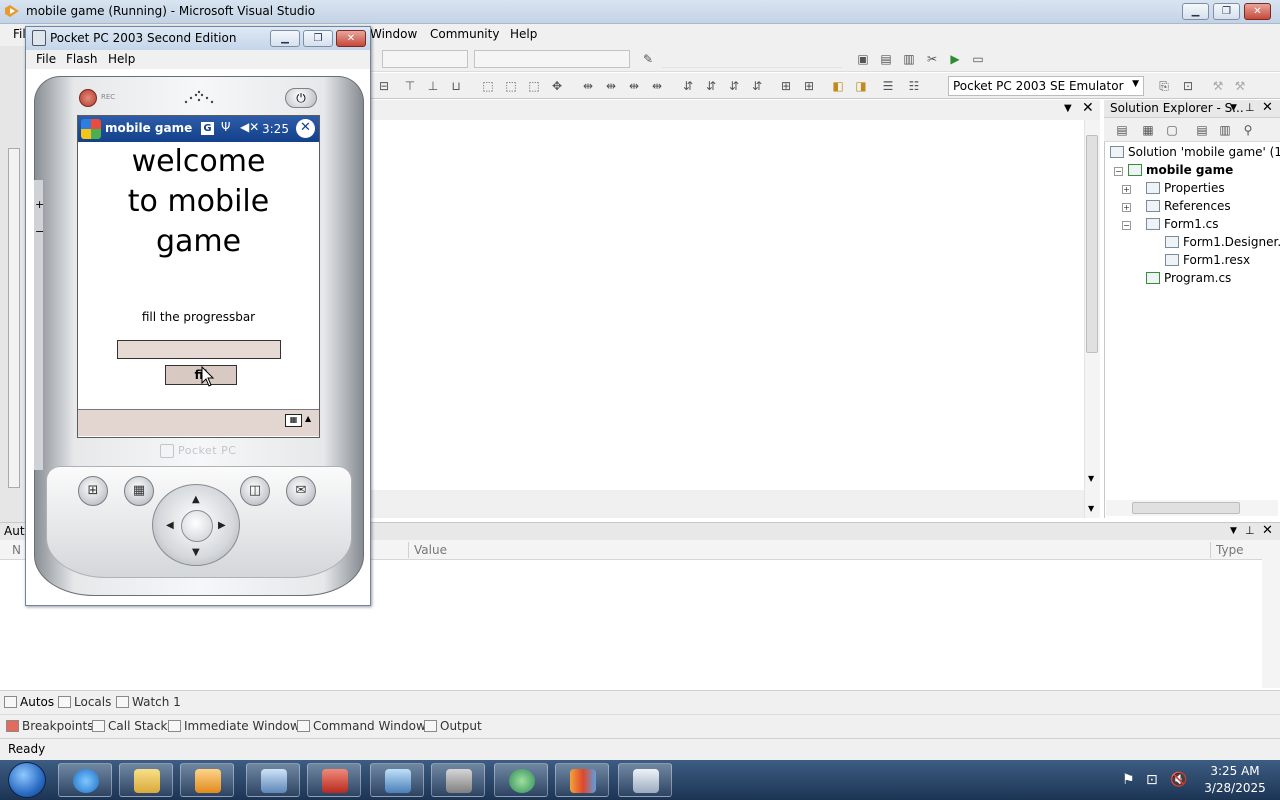  I want to click on taskbar-media-player, so click(207, 780).